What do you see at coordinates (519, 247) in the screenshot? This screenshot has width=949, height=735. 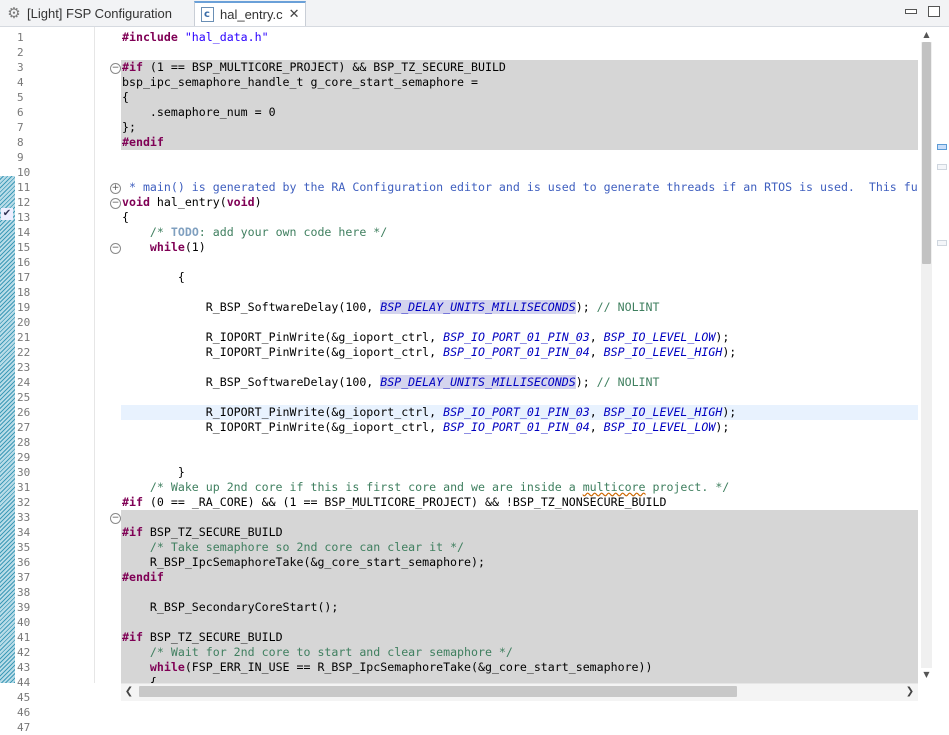 I see `code-line: while(1)` at bounding box center [519, 247].